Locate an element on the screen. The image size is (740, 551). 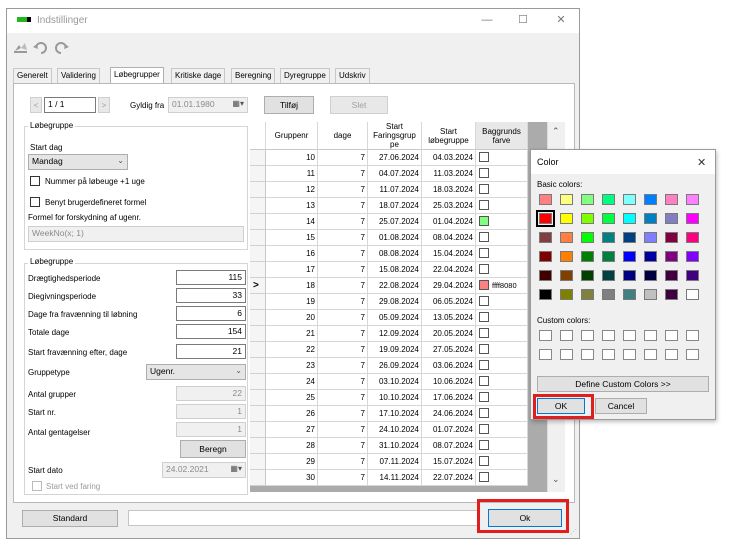
cell-gruppenr: 14 is located at coordinates (292, 222).